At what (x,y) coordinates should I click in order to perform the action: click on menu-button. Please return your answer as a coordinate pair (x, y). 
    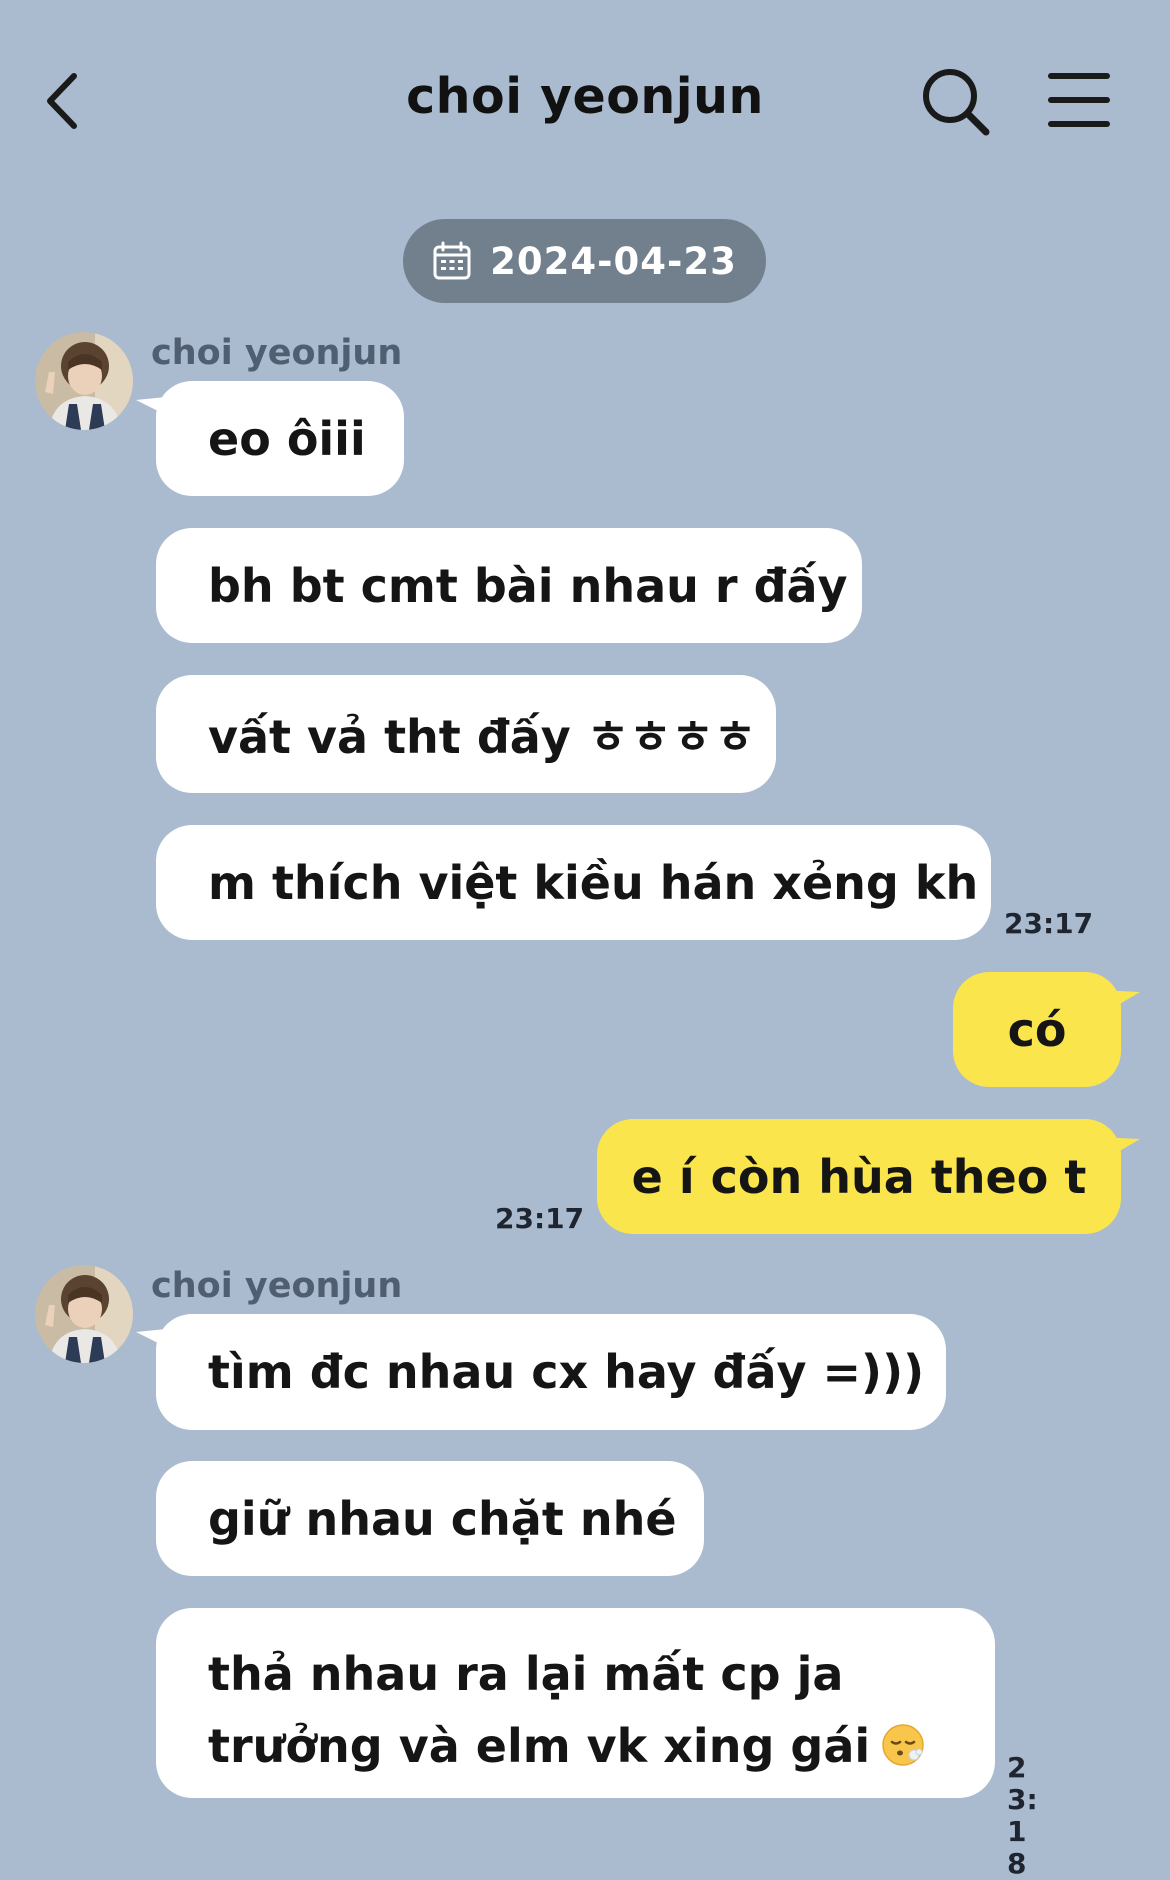
    Looking at the image, I should click on (1079, 100).